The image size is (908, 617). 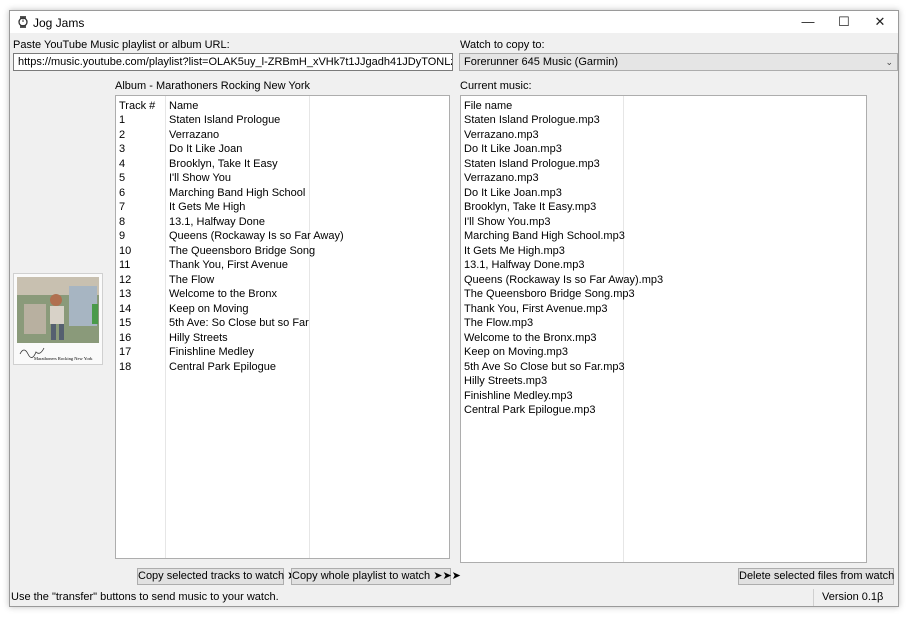 What do you see at coordinates (122, 149) in the screenshot?
I see `track-num: 3` at bounding box center [122, 149].